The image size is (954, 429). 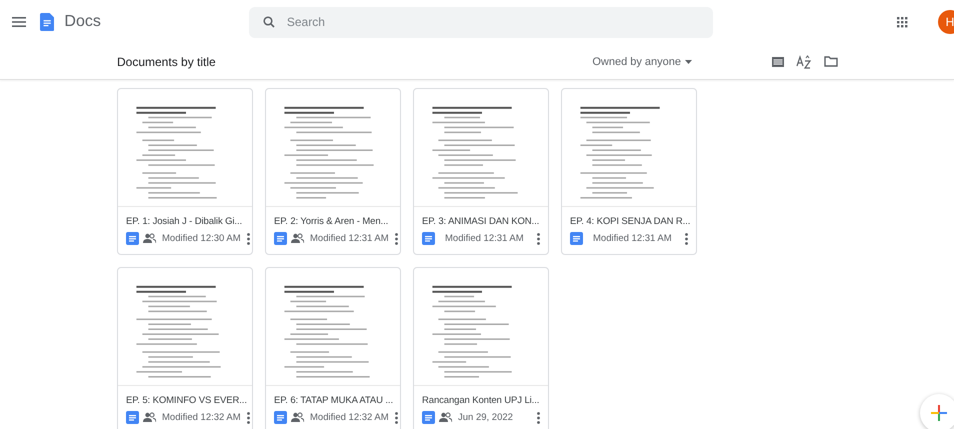 What do you see at coordinates (629, 171) in the screenshot?
I see `document-card: EP. 4: KOPI SENJA DAN R... Modified 12:31 AM` at bounding box center [629, 171].